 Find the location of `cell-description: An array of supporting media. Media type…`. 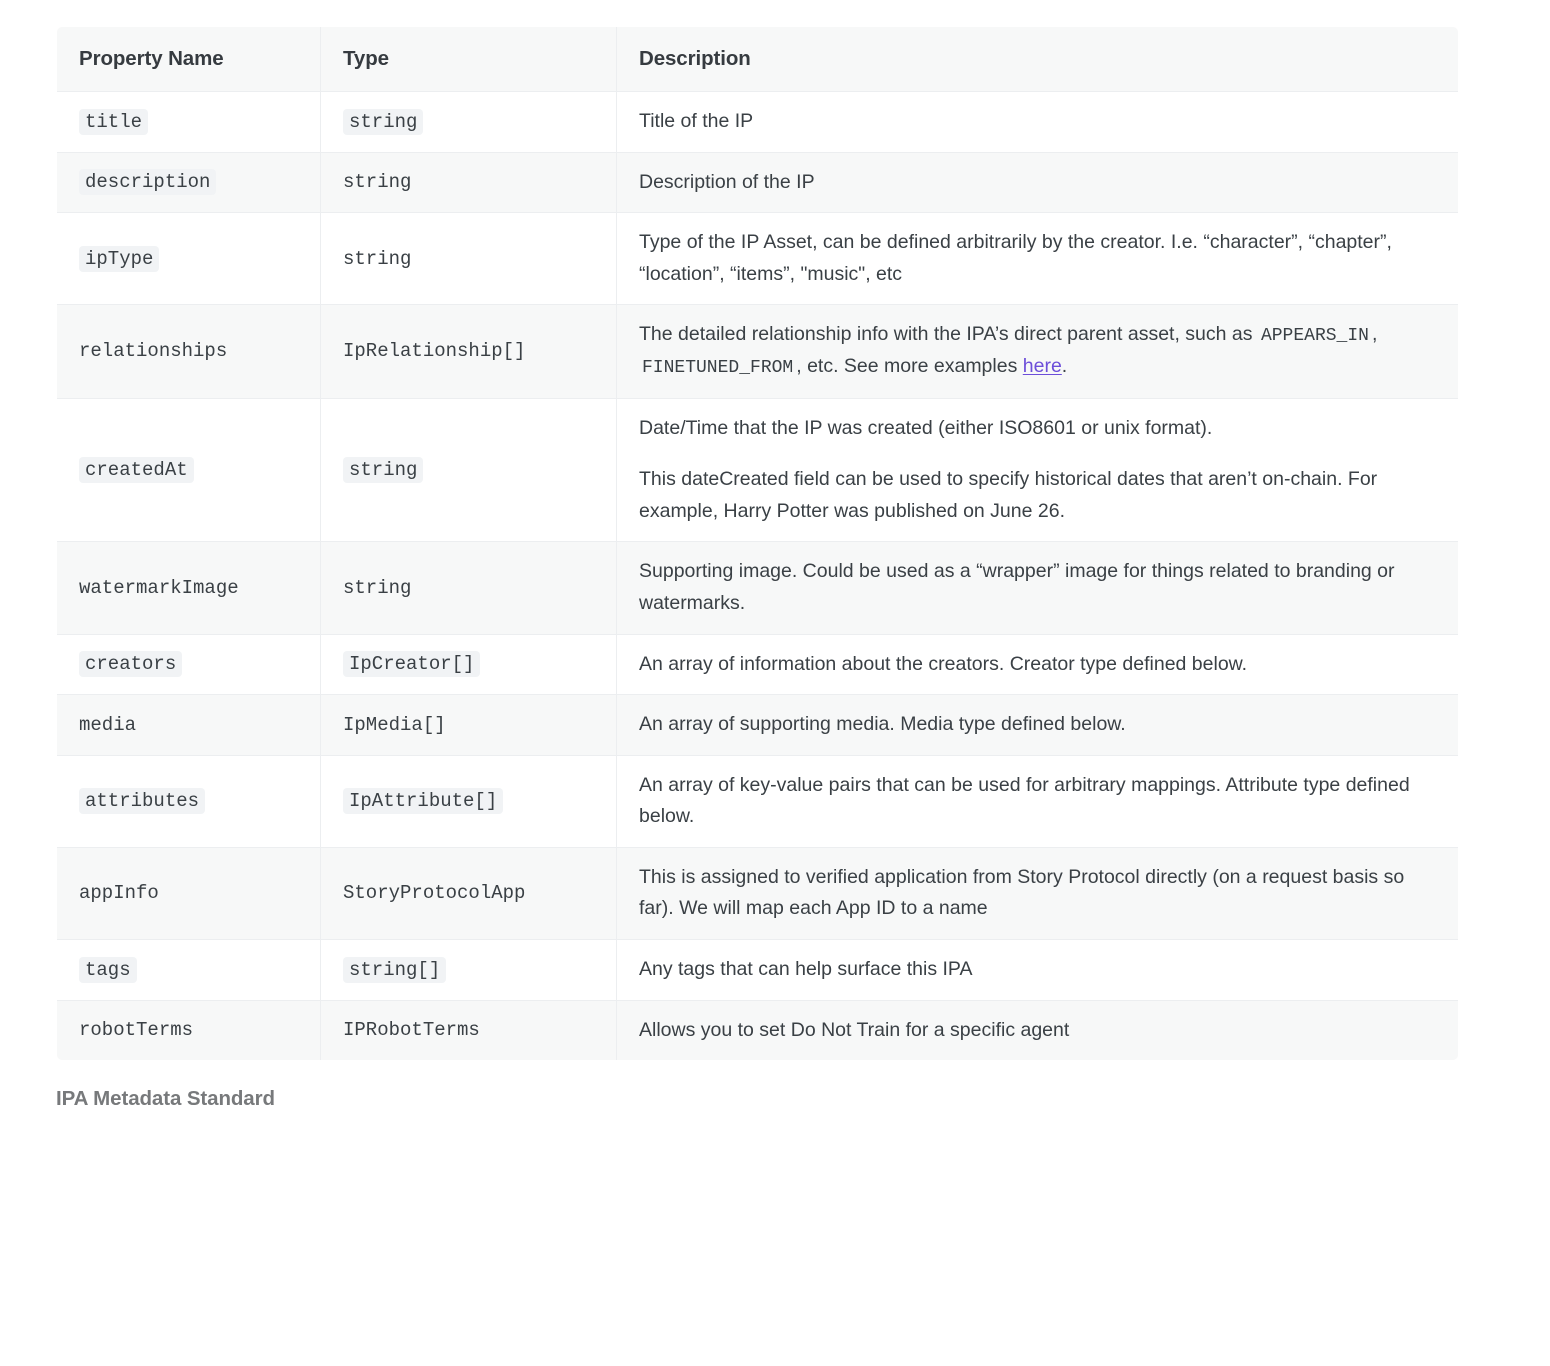

cell-description: An array of supporting media. Media type… is located at coordinates (1037, 725).